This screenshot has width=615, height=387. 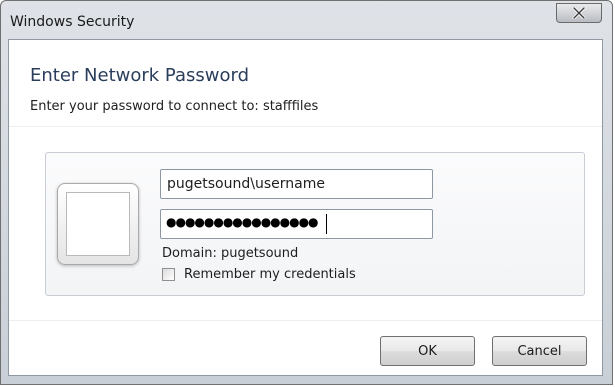 I want to click on window-title: Windows Security, so click(x=72, y=22).